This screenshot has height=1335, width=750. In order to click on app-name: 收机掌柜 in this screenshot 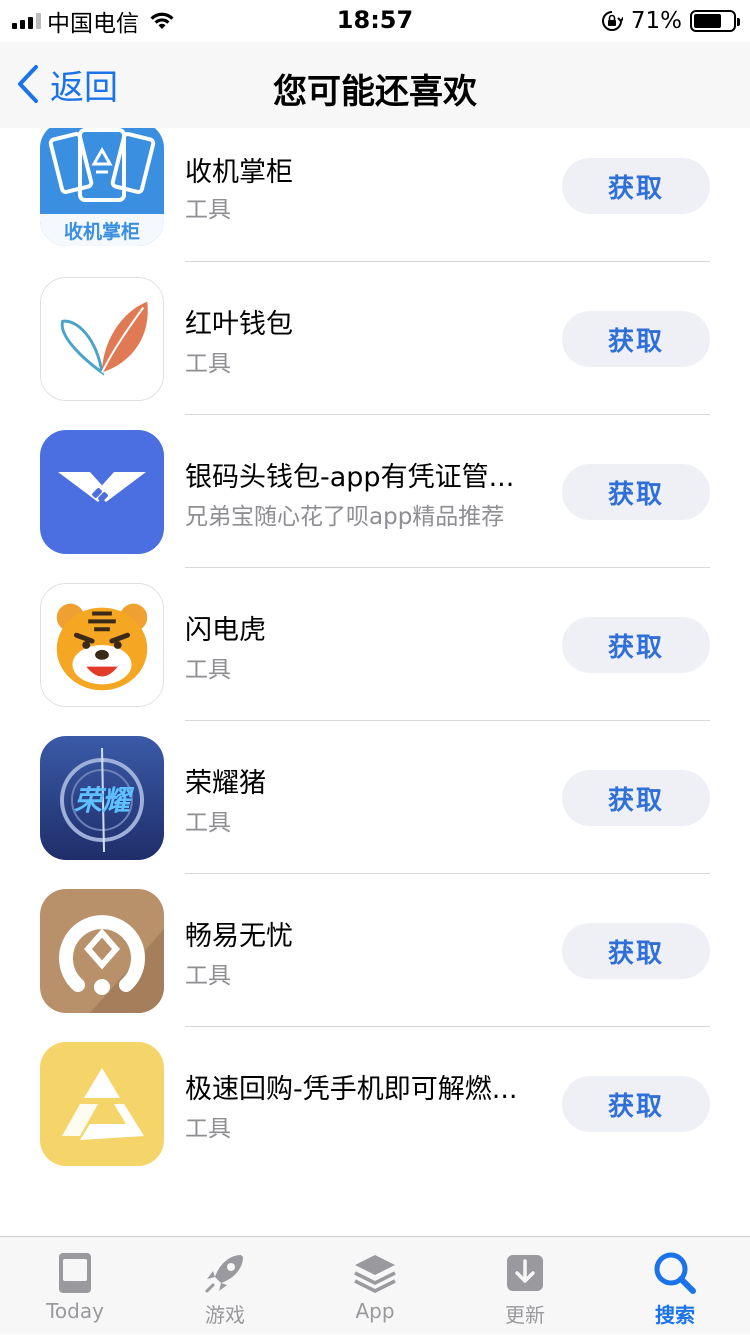, I will do `click(239, 172)`.